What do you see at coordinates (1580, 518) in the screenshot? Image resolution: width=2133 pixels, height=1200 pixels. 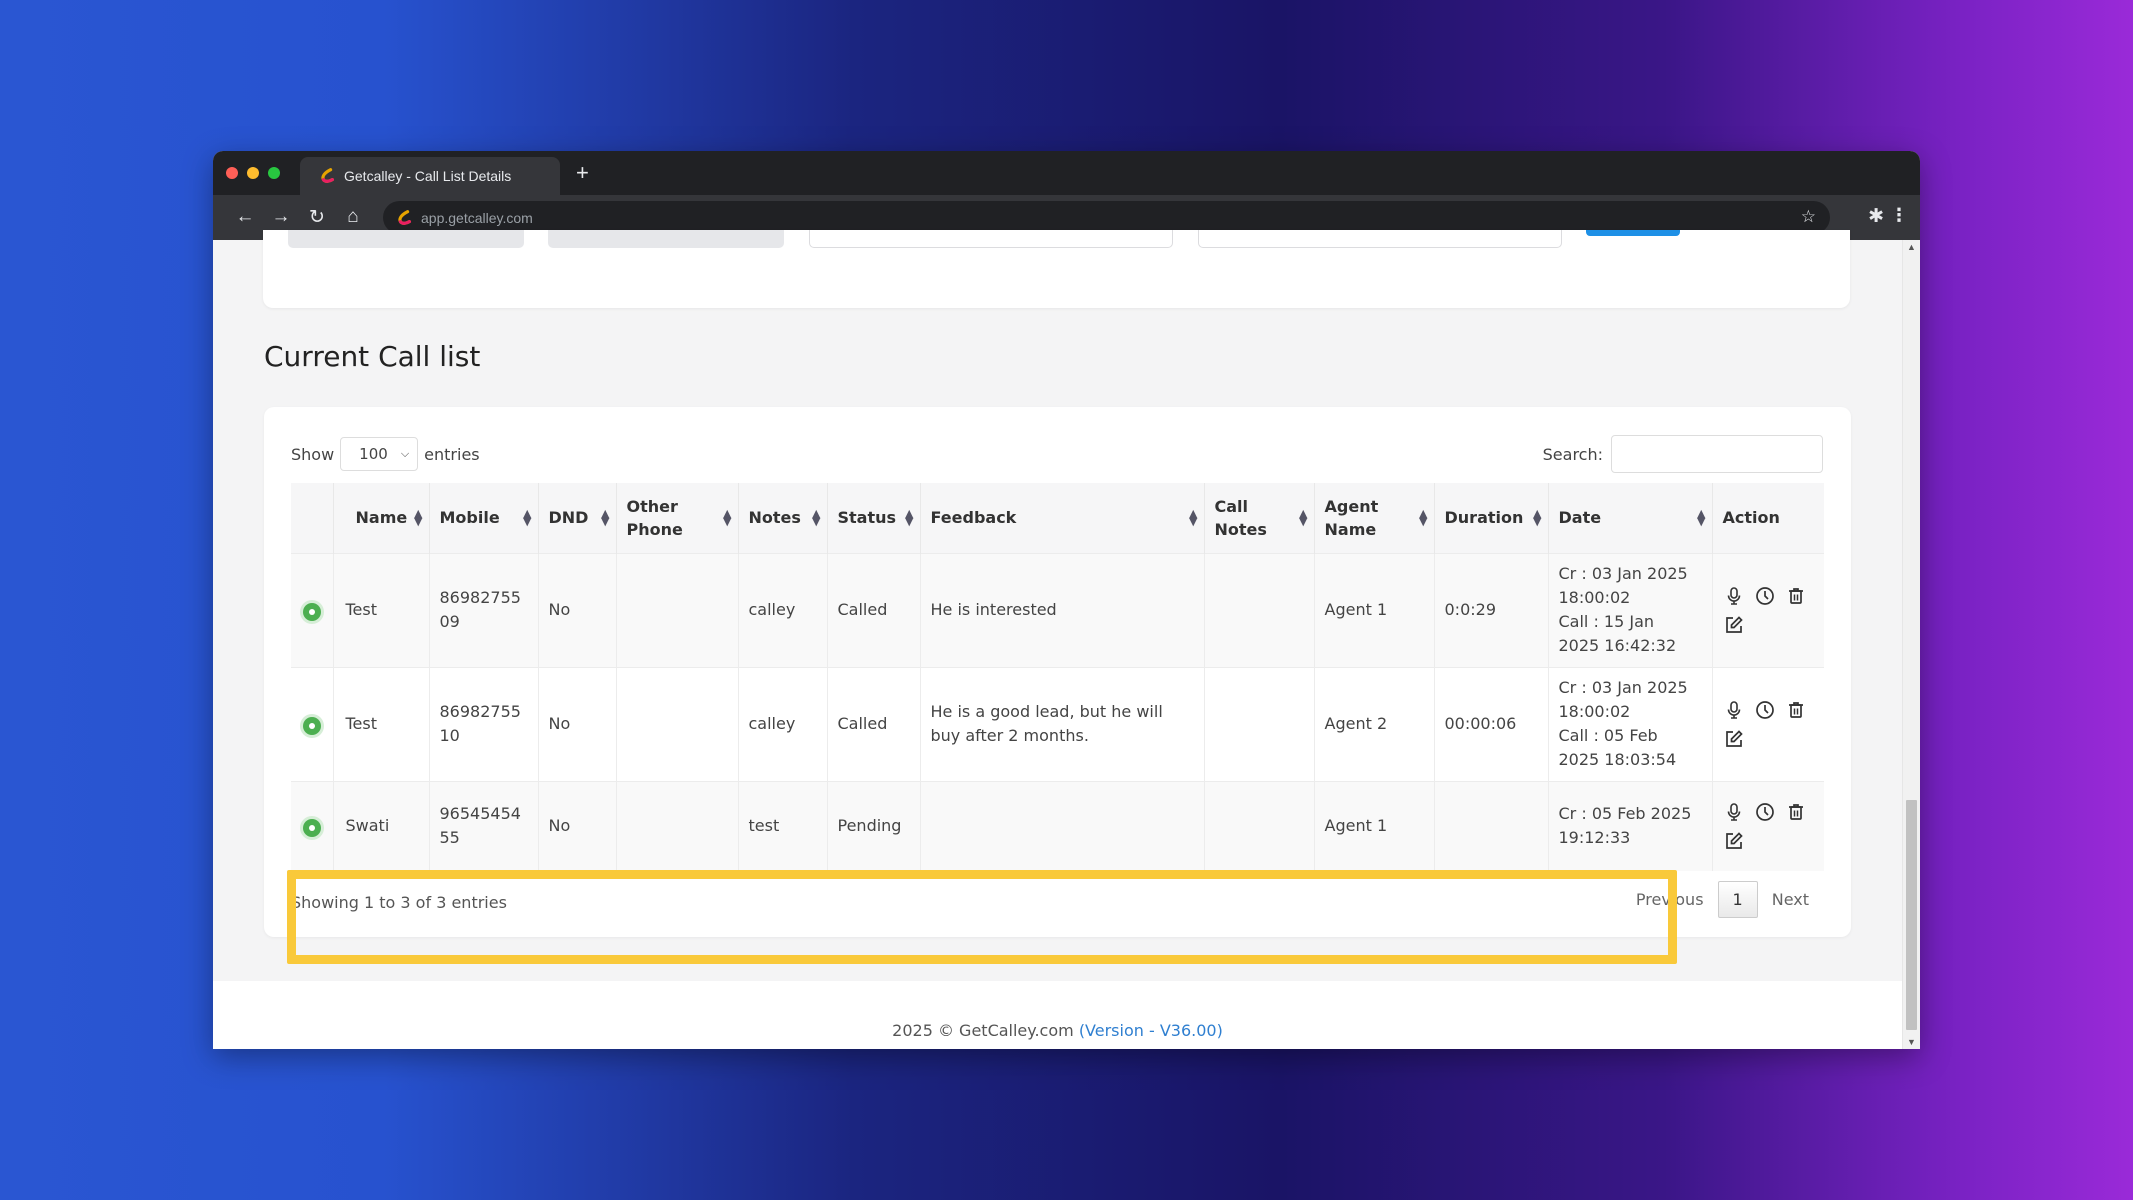 I see `column-label: Date` at bounding box center [1580, 518].